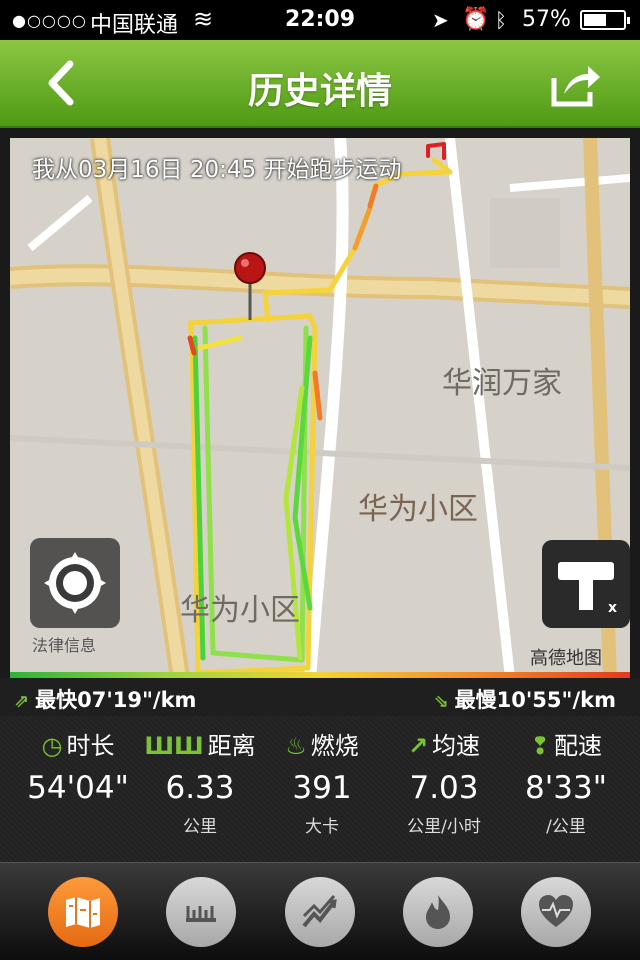 This screenshot has width=640, height=960. What do you see at coordinates (605, 20) in the screenshot?
I see `battery-icon` at bounding box center [605, 20].